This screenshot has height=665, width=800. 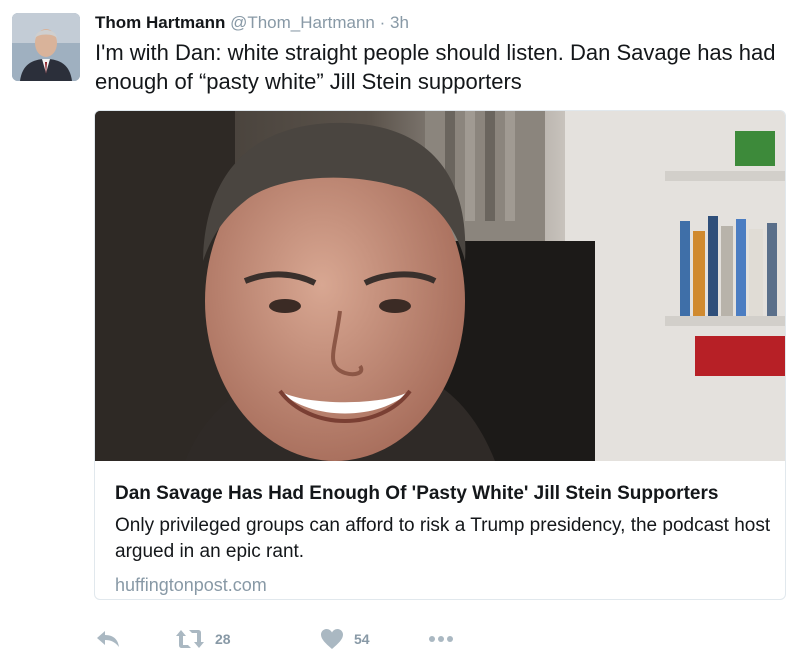 I want to click on author-name: Thom Hartmann, so click(x=160, y=22).